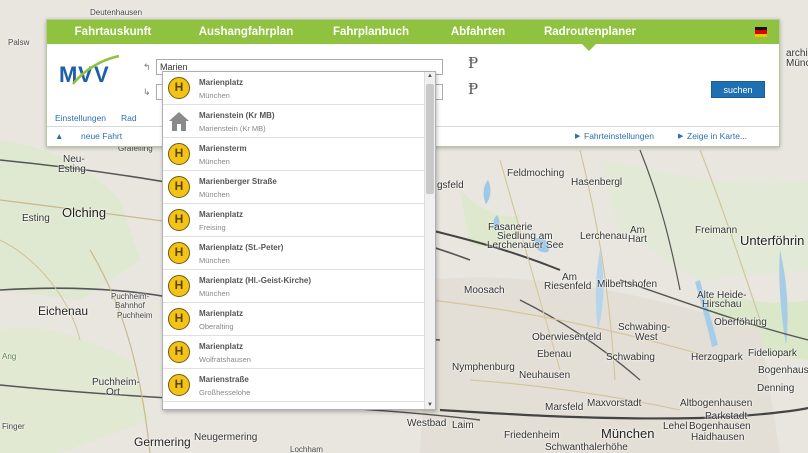 This screenshot has width=808, height=453. What do you see at coordinates (627, 284) in the screenshot?
I see `map-label: Milbertshofen` at bounding box center [627, 284].